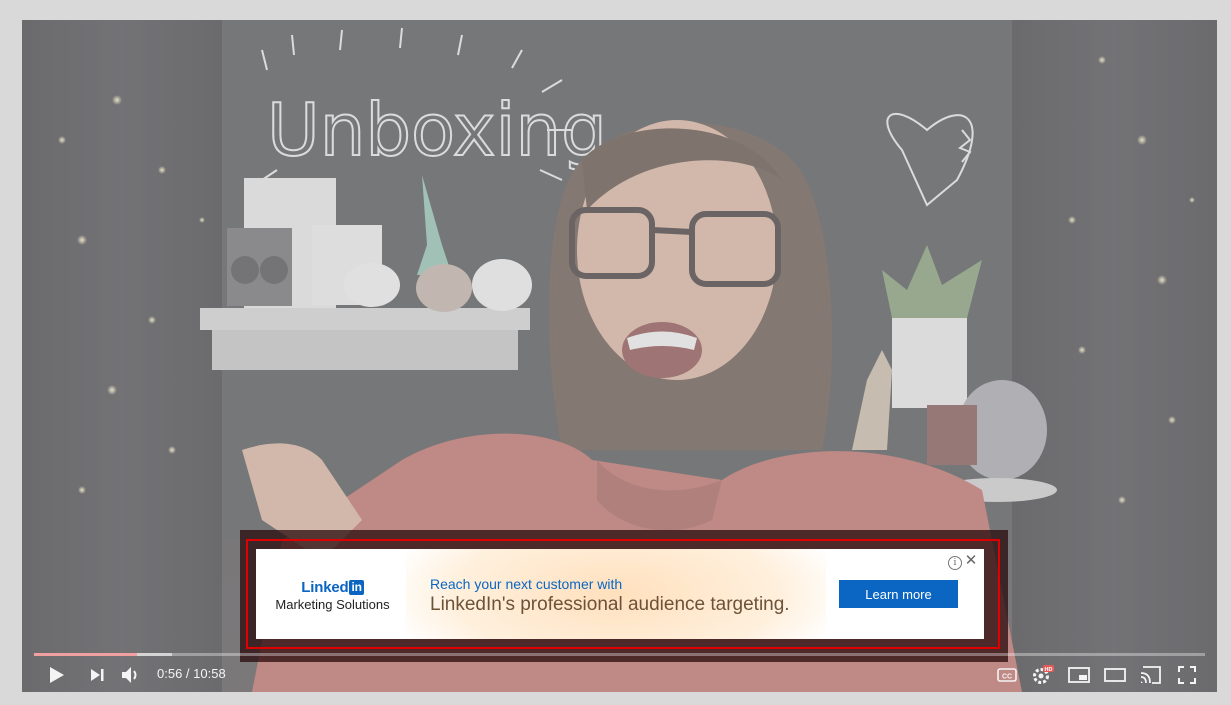  I want to click on next-icon, so click(97, 675).